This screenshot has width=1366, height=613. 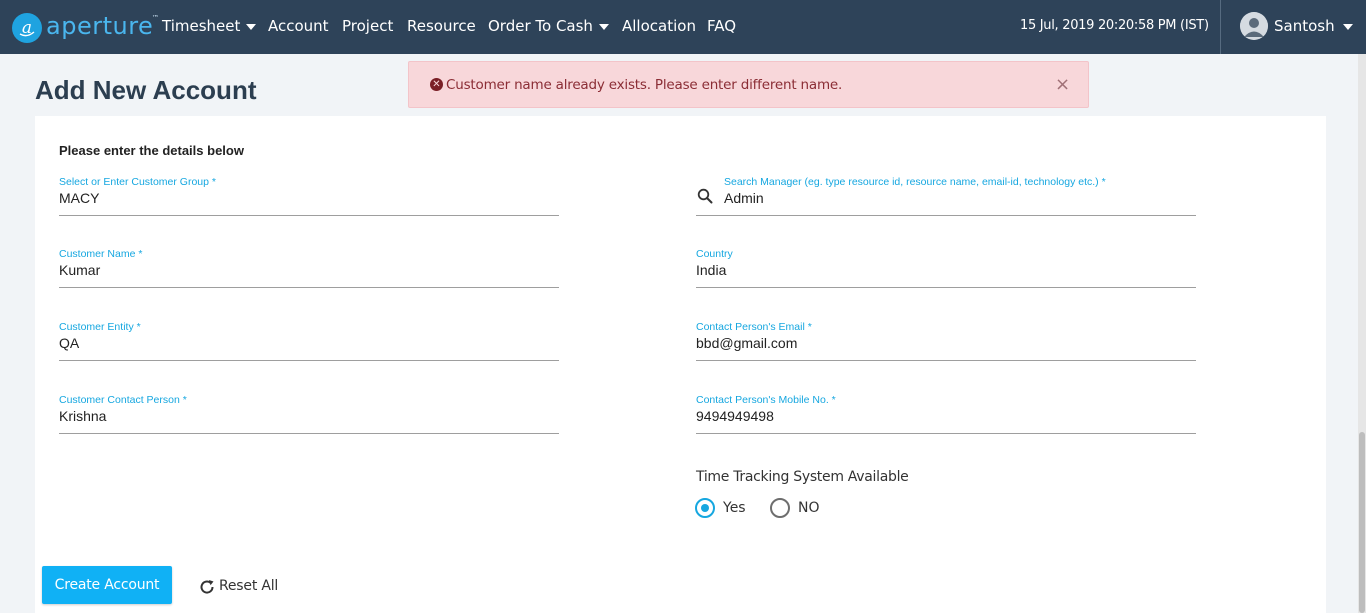 I want to click on search-manager-input: Admin, so click(x=744, y=198).